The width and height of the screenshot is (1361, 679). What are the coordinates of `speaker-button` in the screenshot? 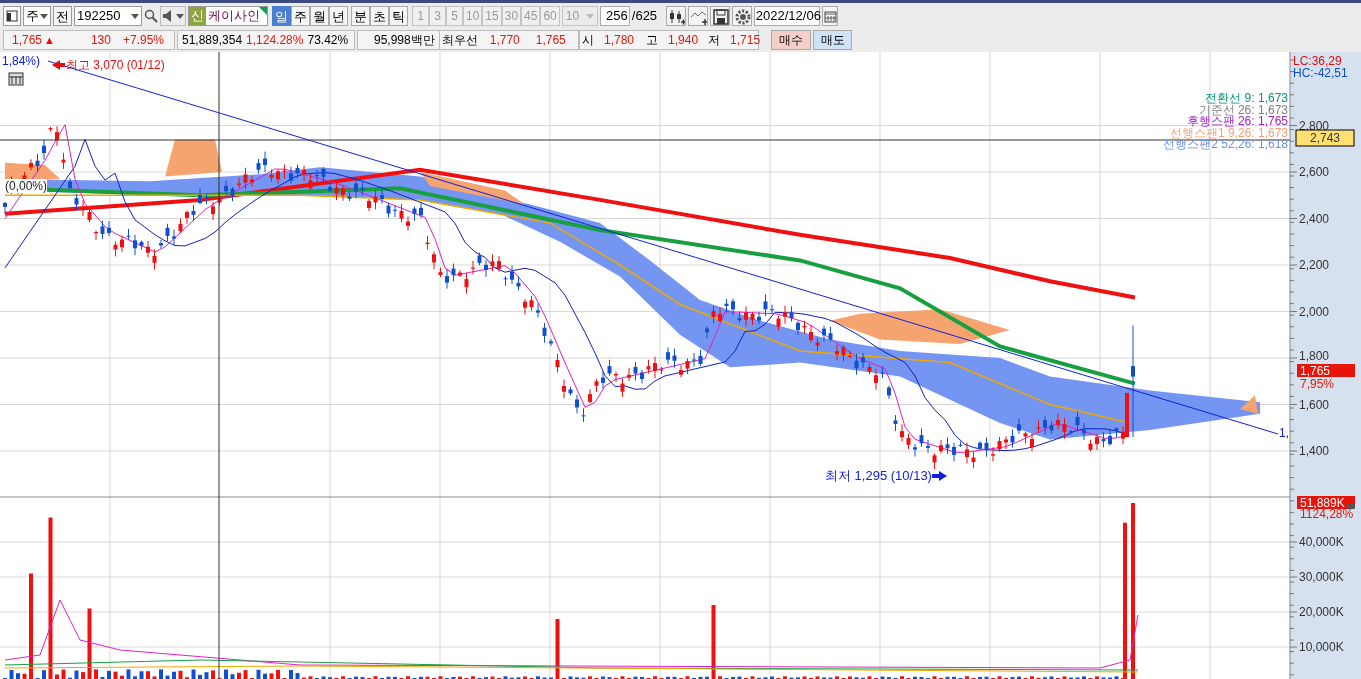 It's located at (173, 16).